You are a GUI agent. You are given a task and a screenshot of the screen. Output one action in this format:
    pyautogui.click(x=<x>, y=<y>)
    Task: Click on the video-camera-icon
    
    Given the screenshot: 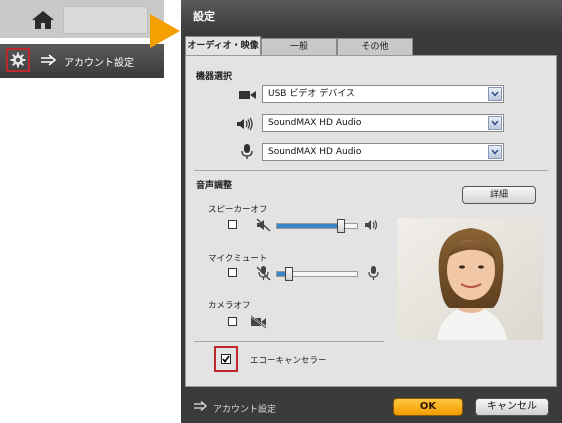 What is the action you would take?
    pyautogui.click(x=248, y=95)
    